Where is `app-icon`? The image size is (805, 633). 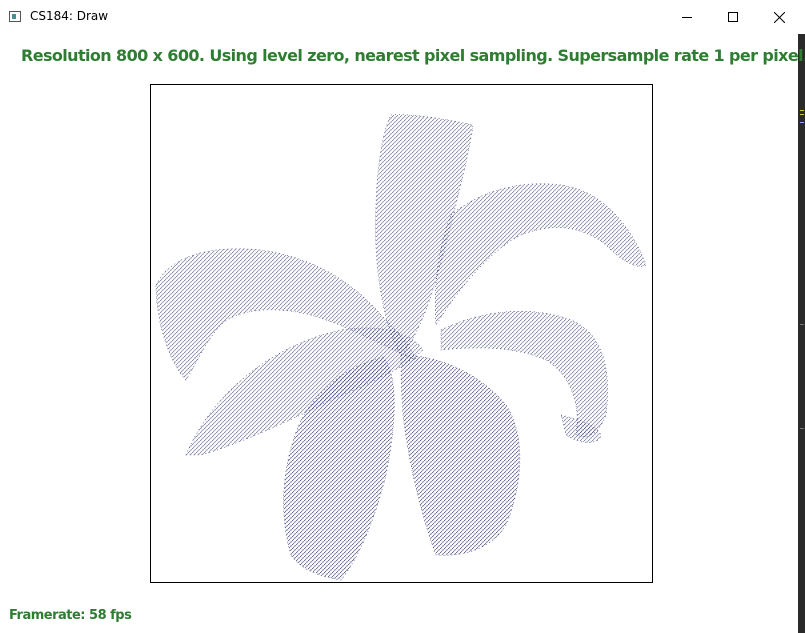 app-icon is located at coordinates (15, 16).